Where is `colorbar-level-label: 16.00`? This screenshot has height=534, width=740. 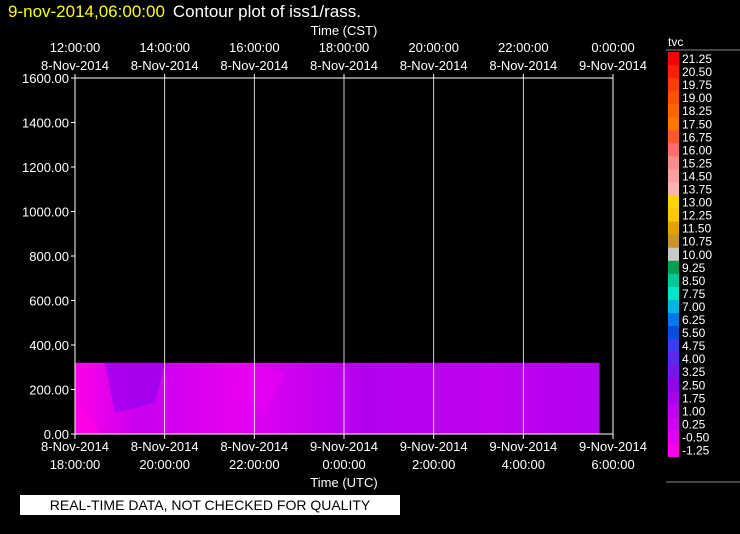
colorbar-level-label: 16.00 is located at coordinates (697, 150).